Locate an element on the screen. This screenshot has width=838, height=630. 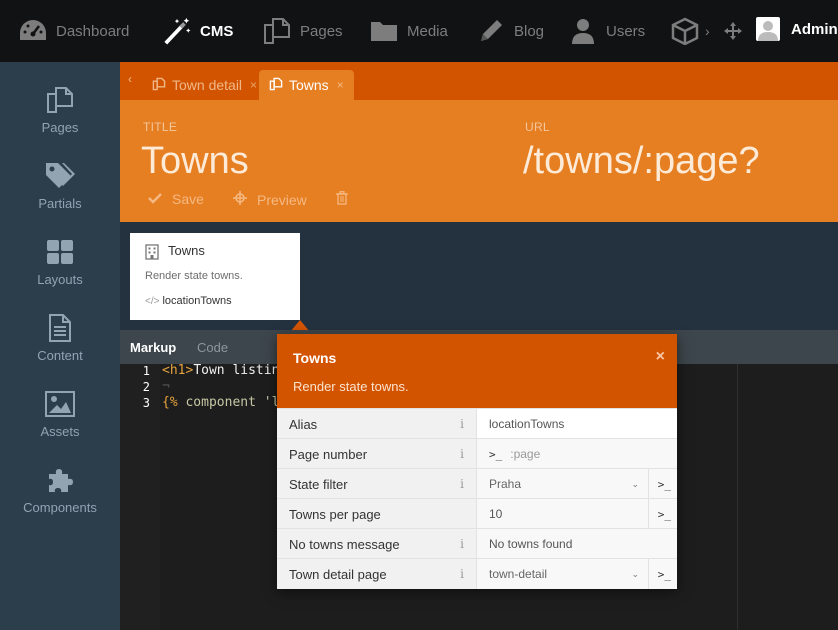
sidebar-item-content: Content is located at coordinates (60, 347).